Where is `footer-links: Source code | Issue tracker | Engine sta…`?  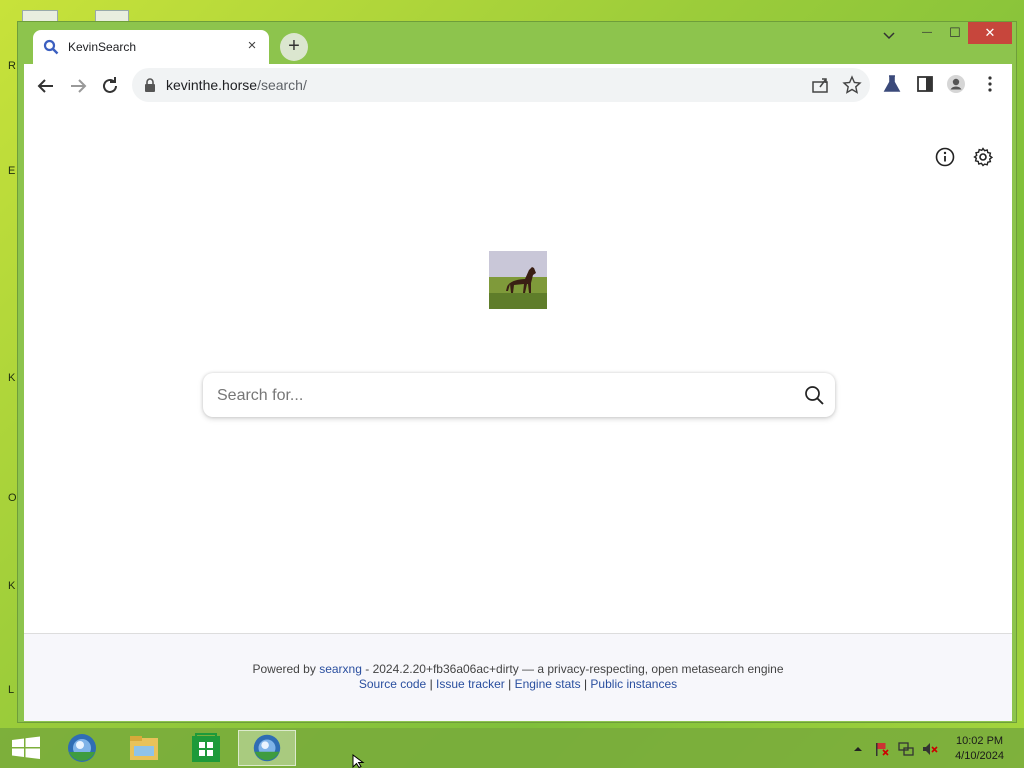
footer-links: Source code | Issue tracker | Engine sta… is located at coordinates (518, 684).